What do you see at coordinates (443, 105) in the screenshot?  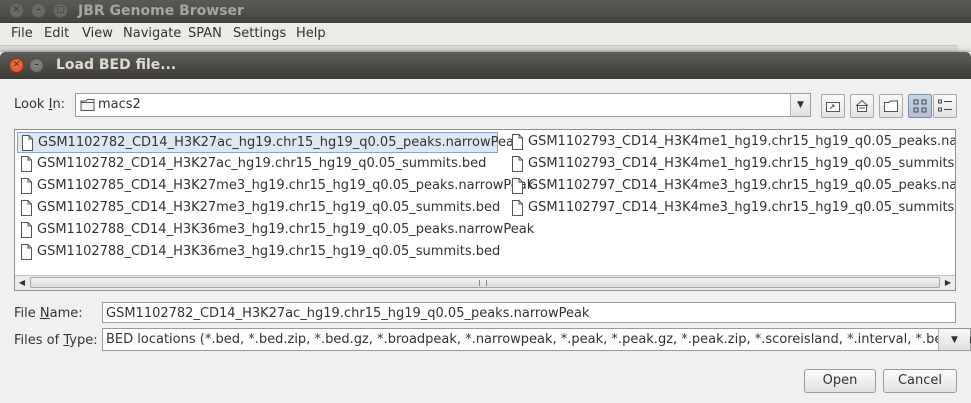 I see `look-in-combobox: macs2 ▼` at bounding box center [443, 105].